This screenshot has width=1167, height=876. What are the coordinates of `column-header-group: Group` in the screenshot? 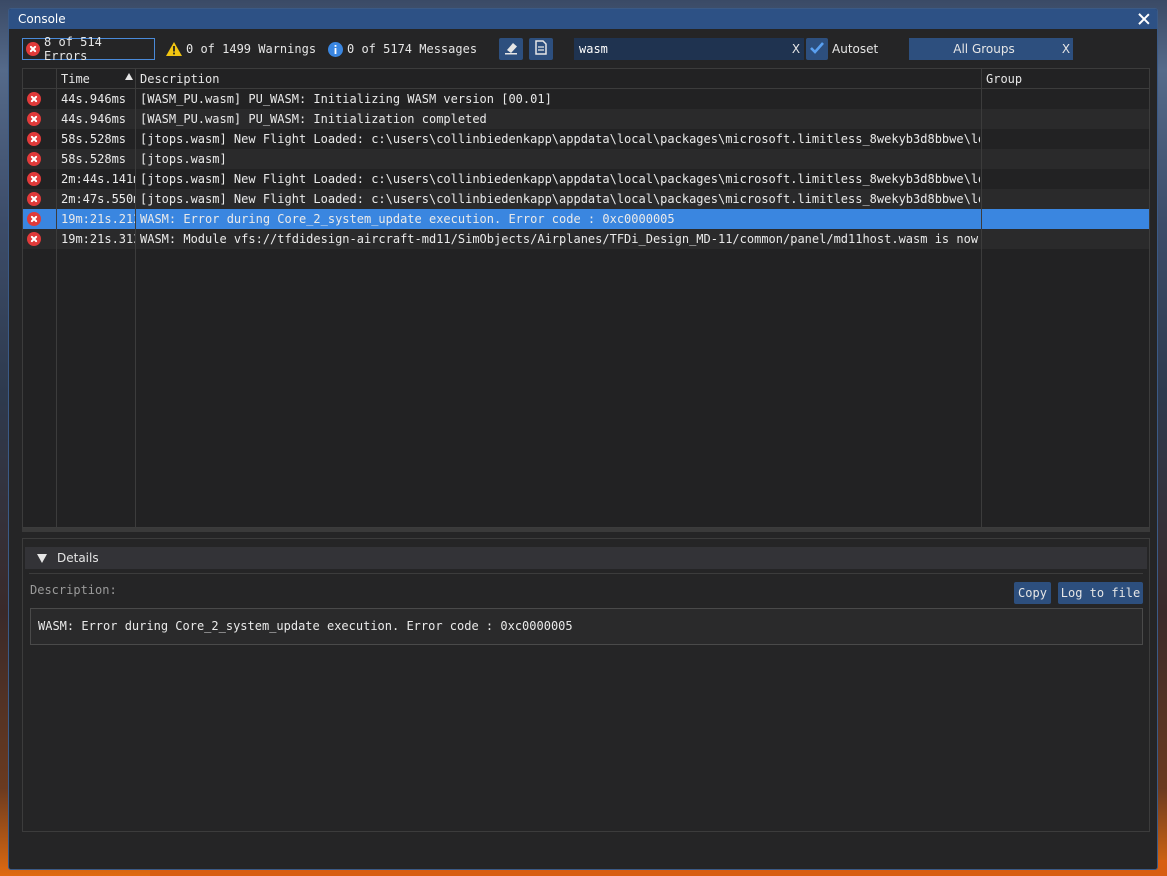 It's located at (1002, 79).